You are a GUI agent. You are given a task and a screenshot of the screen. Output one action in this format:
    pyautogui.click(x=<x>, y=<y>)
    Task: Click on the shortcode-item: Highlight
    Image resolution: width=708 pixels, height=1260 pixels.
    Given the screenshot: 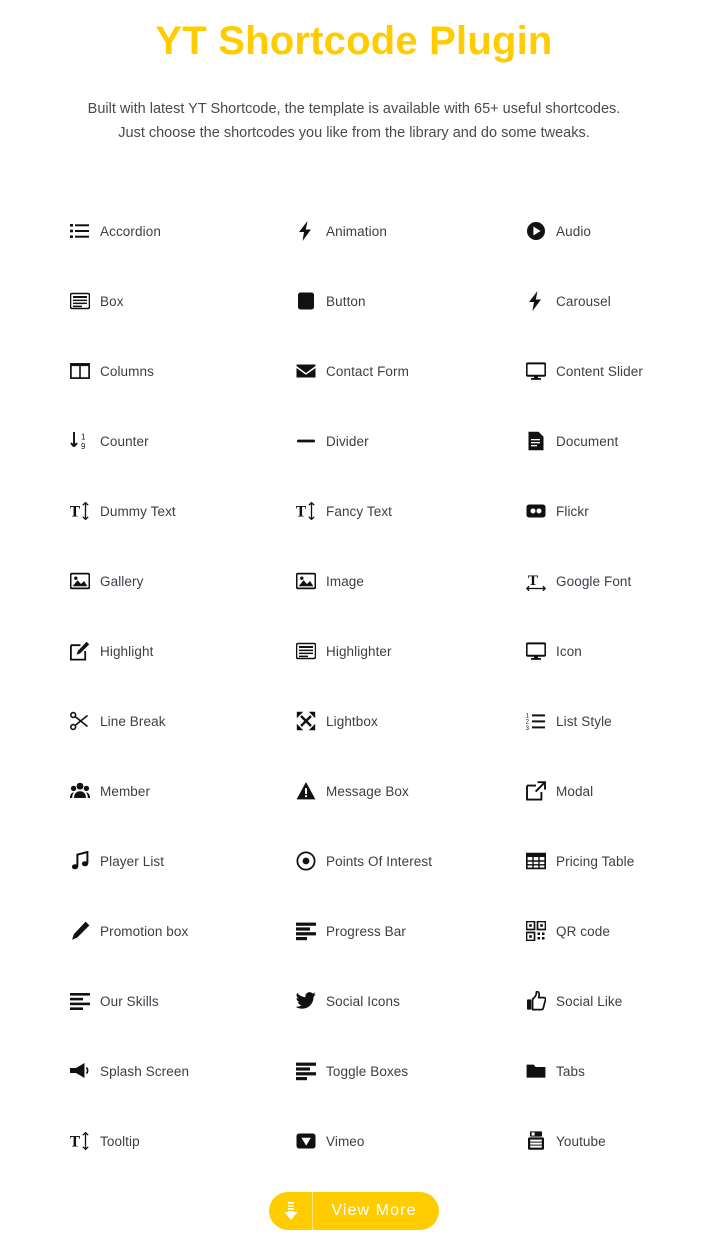 What is the action you would take?
    pyautogui.click(x=183, y=651)
    